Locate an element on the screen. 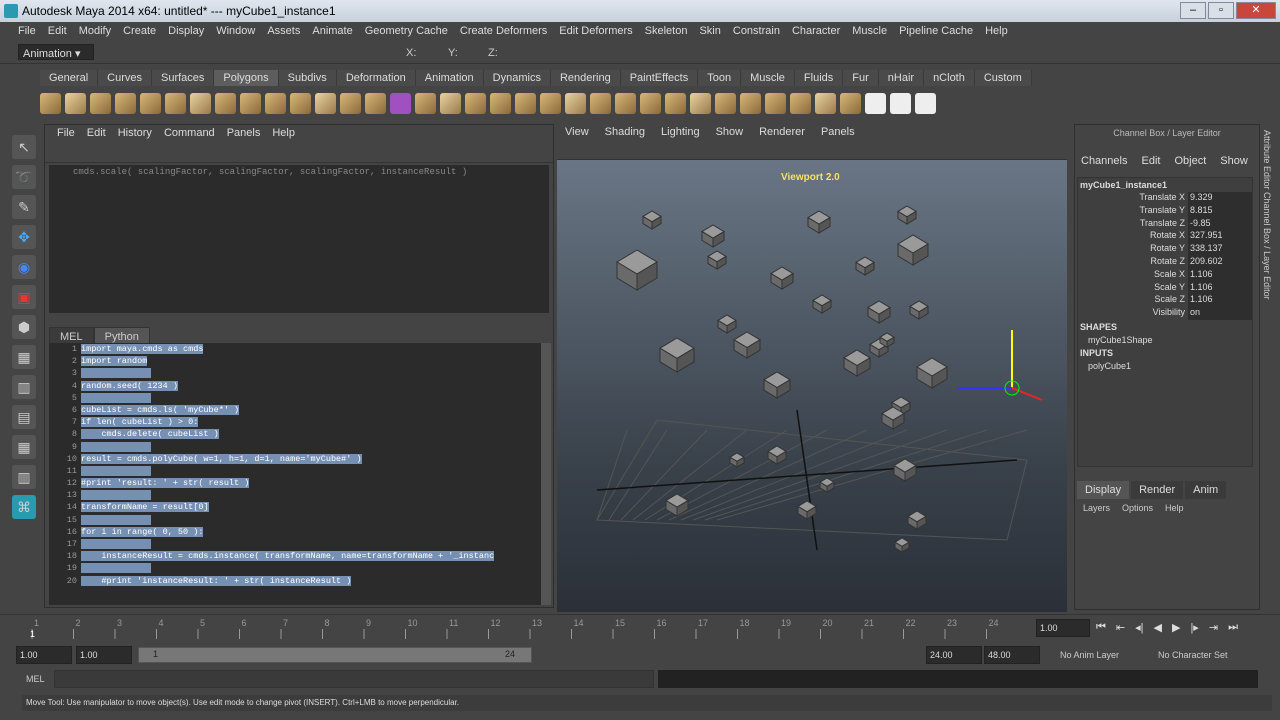 The height and width of the screenshot is (720, 1280). end-time-field: 48.00 is located at coordinates (1012, 655).